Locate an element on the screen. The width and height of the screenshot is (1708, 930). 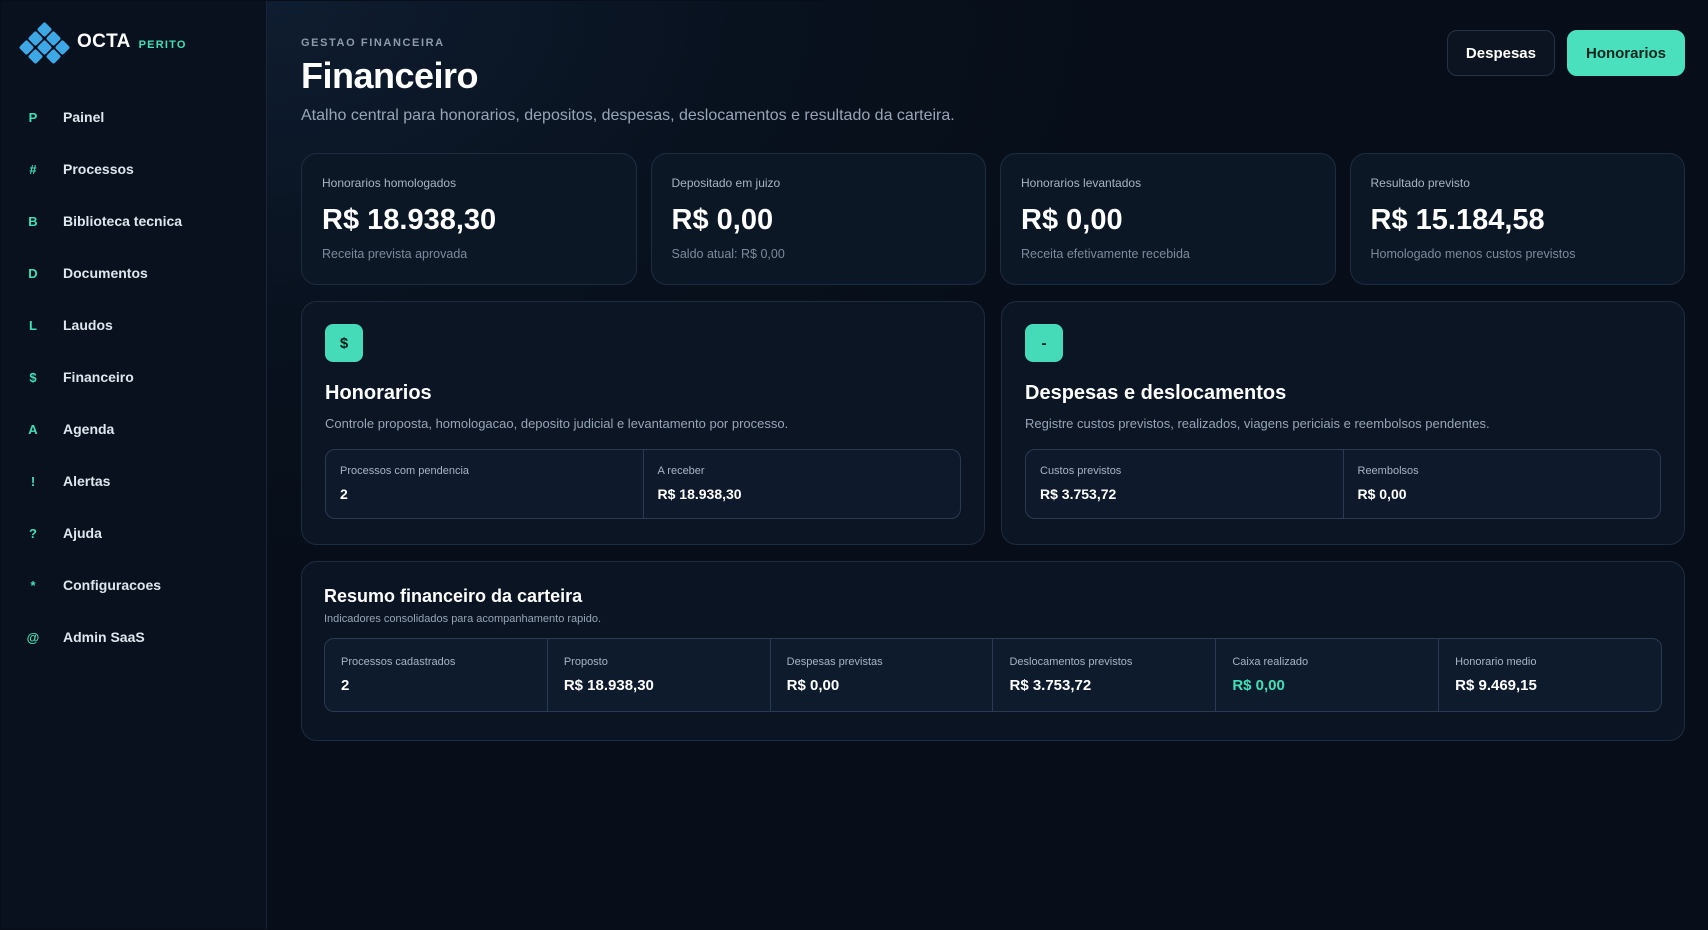
sidebar-item-documentos: D Documentos is located at coordinates (143, 273).